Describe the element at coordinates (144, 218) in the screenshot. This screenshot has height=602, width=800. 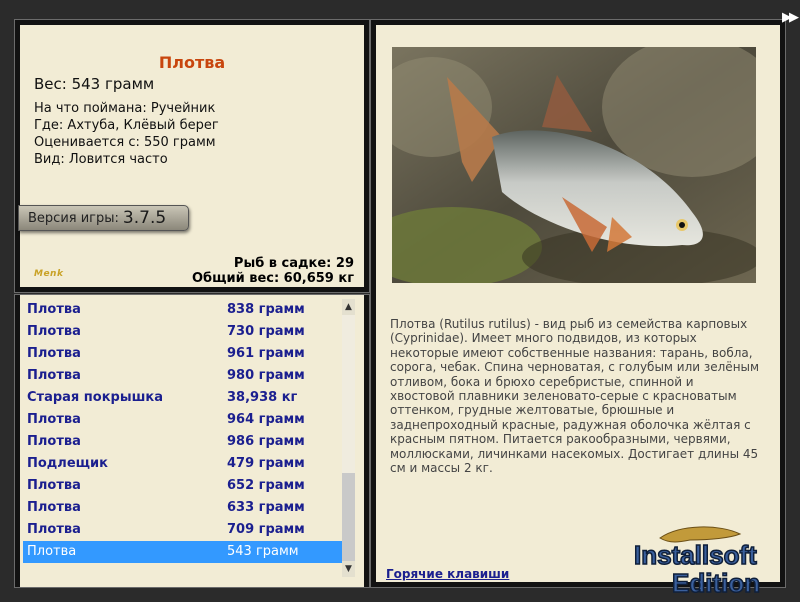
I see `version-value: 3.7.5` at that location.